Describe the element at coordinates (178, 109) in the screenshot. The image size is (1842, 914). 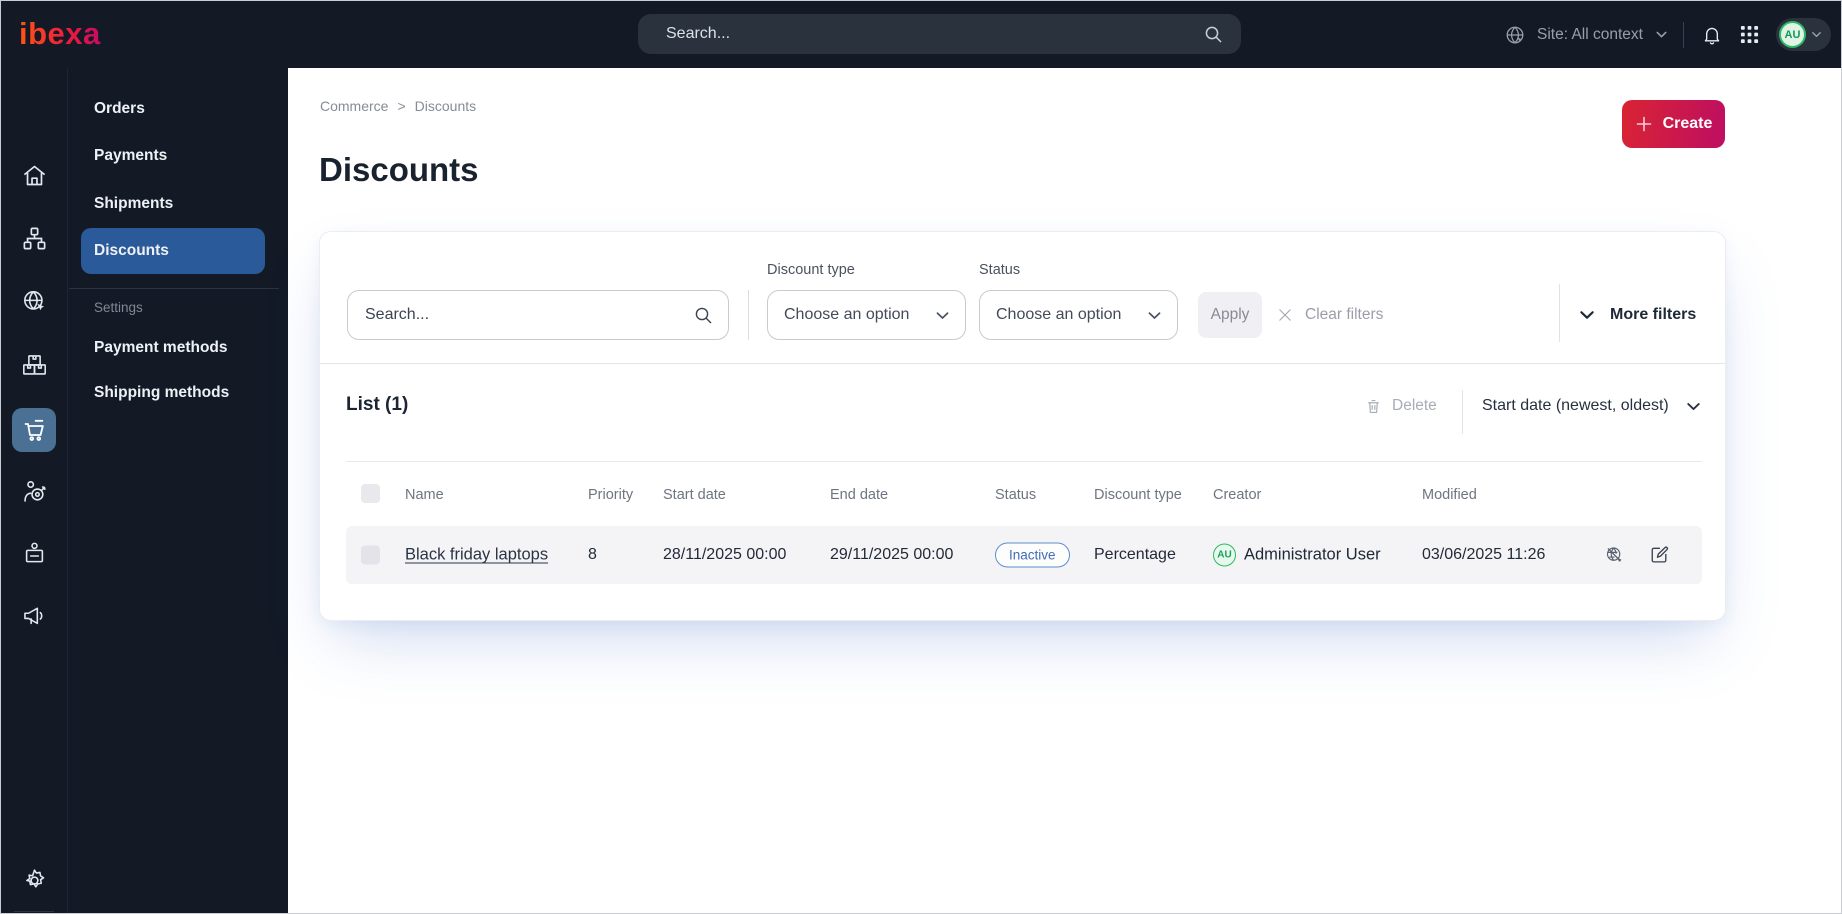
I see `sidebar-item-orders: Orders` at that location.